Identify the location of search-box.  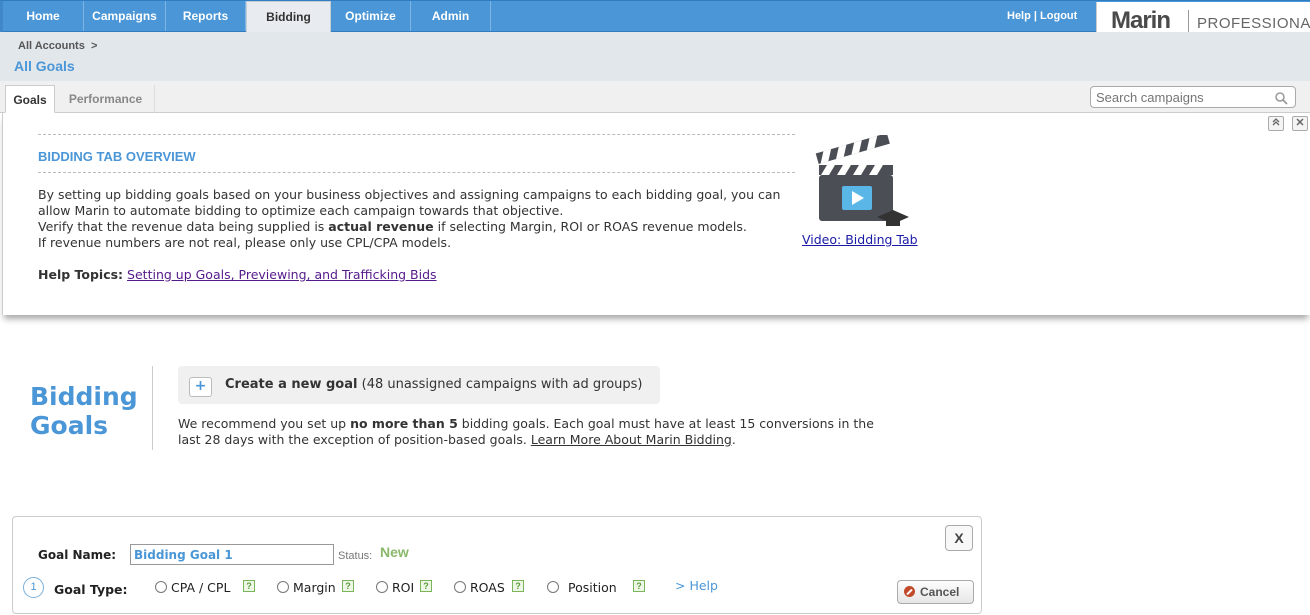
(1193, 97).